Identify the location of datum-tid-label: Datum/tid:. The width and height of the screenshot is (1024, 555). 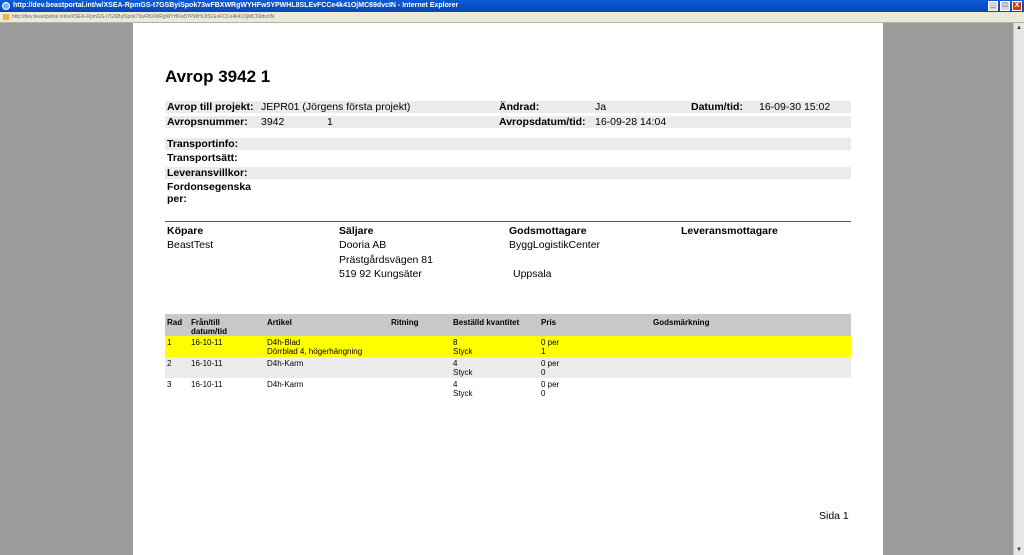
(717, 107).